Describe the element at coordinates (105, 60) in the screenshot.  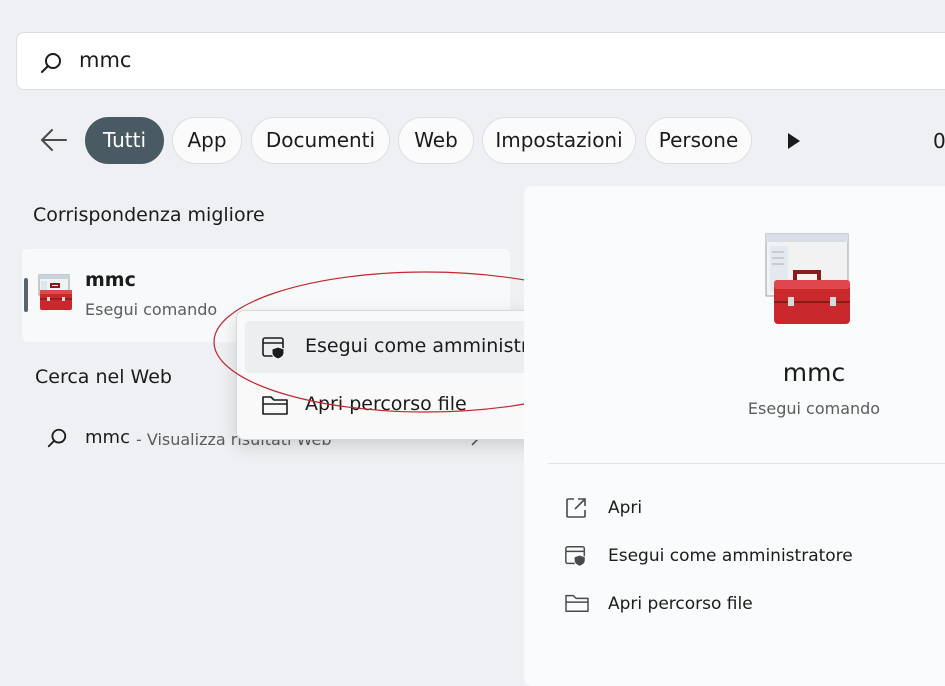
I see `search-input: mmc` at that location.